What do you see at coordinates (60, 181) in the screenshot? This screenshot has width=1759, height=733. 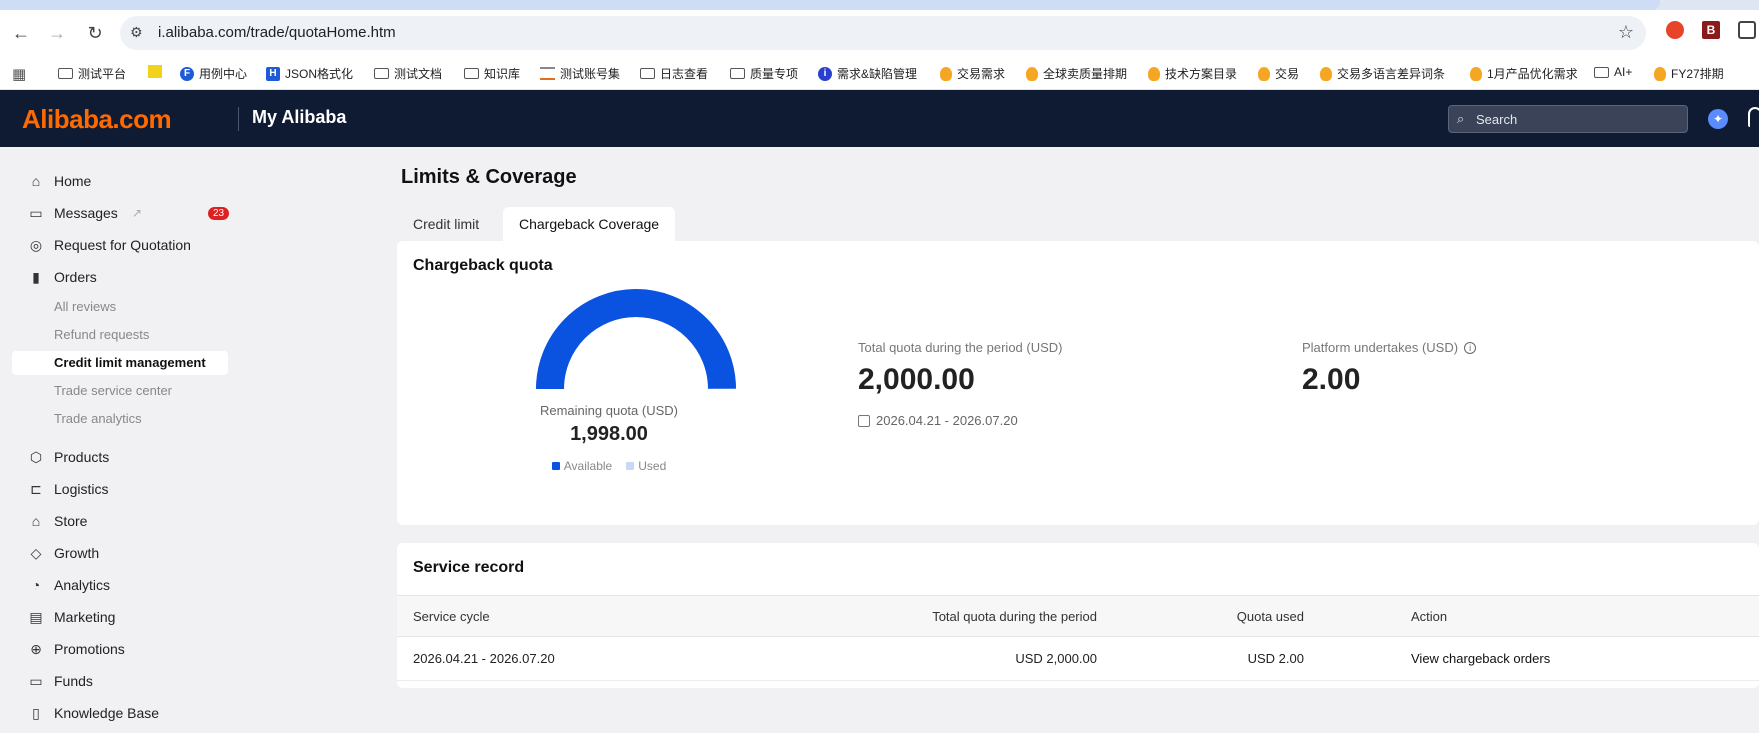 I see `sidebar-item-home: ⌂ Home` at bounding box center [60, 181].